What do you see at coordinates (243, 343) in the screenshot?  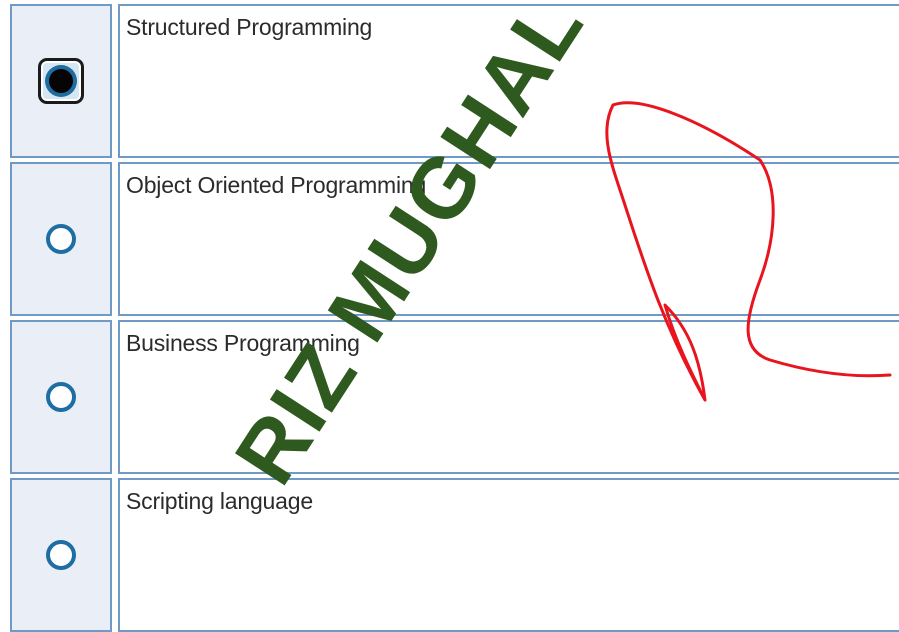 I see `option-label: Business Programming` at bounding box center [243, 343].